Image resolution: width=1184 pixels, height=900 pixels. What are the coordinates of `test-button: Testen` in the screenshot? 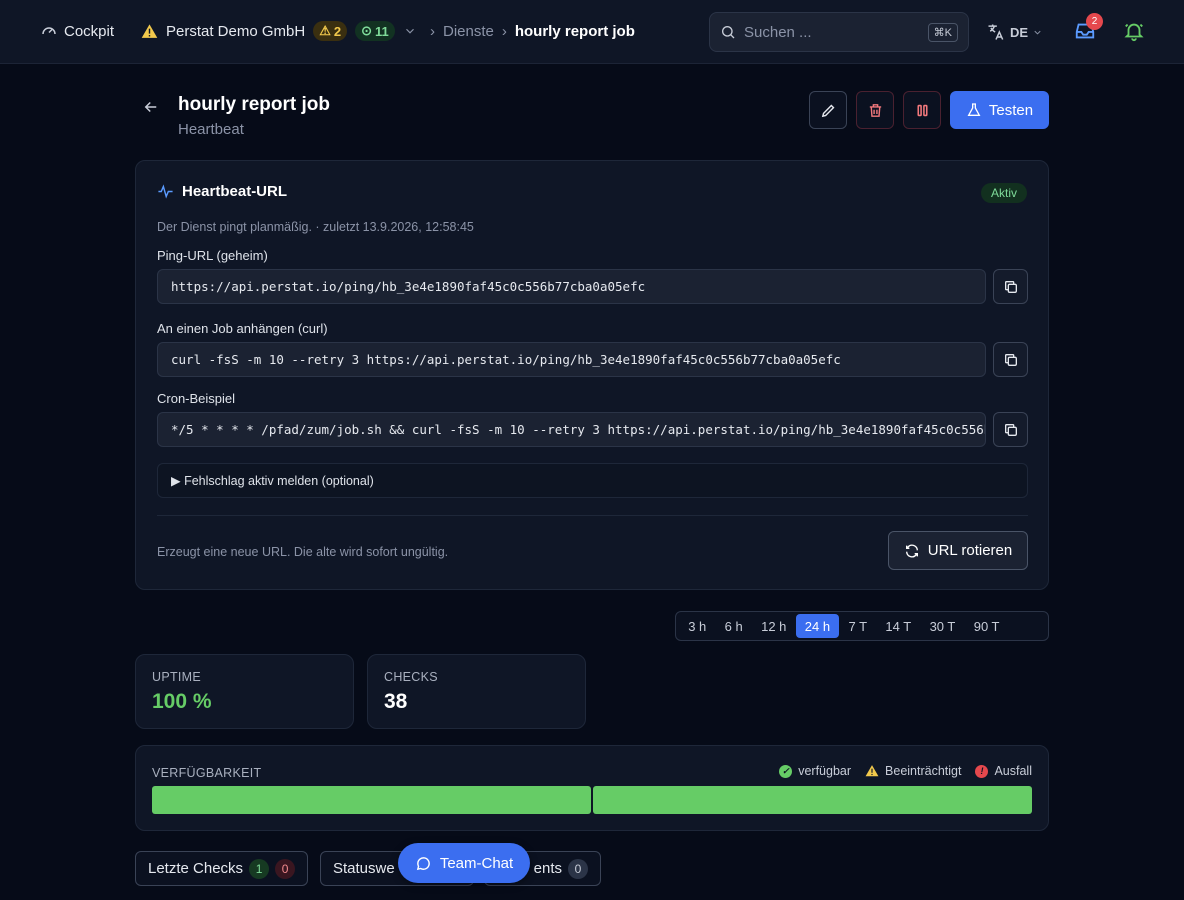 It's located at (999, 110).